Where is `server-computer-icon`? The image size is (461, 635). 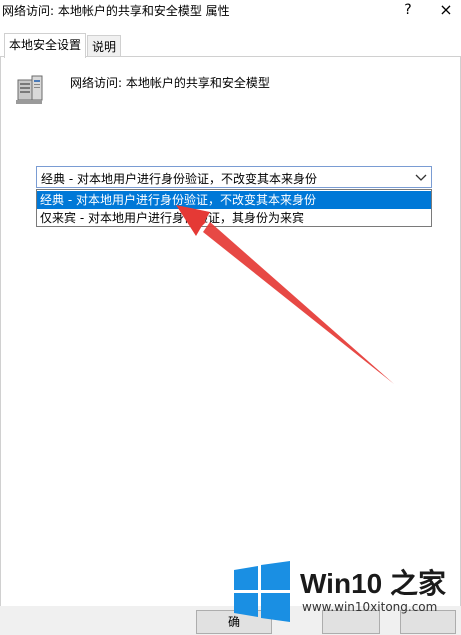
server-computer-icon is located at coordinates (29, 89).